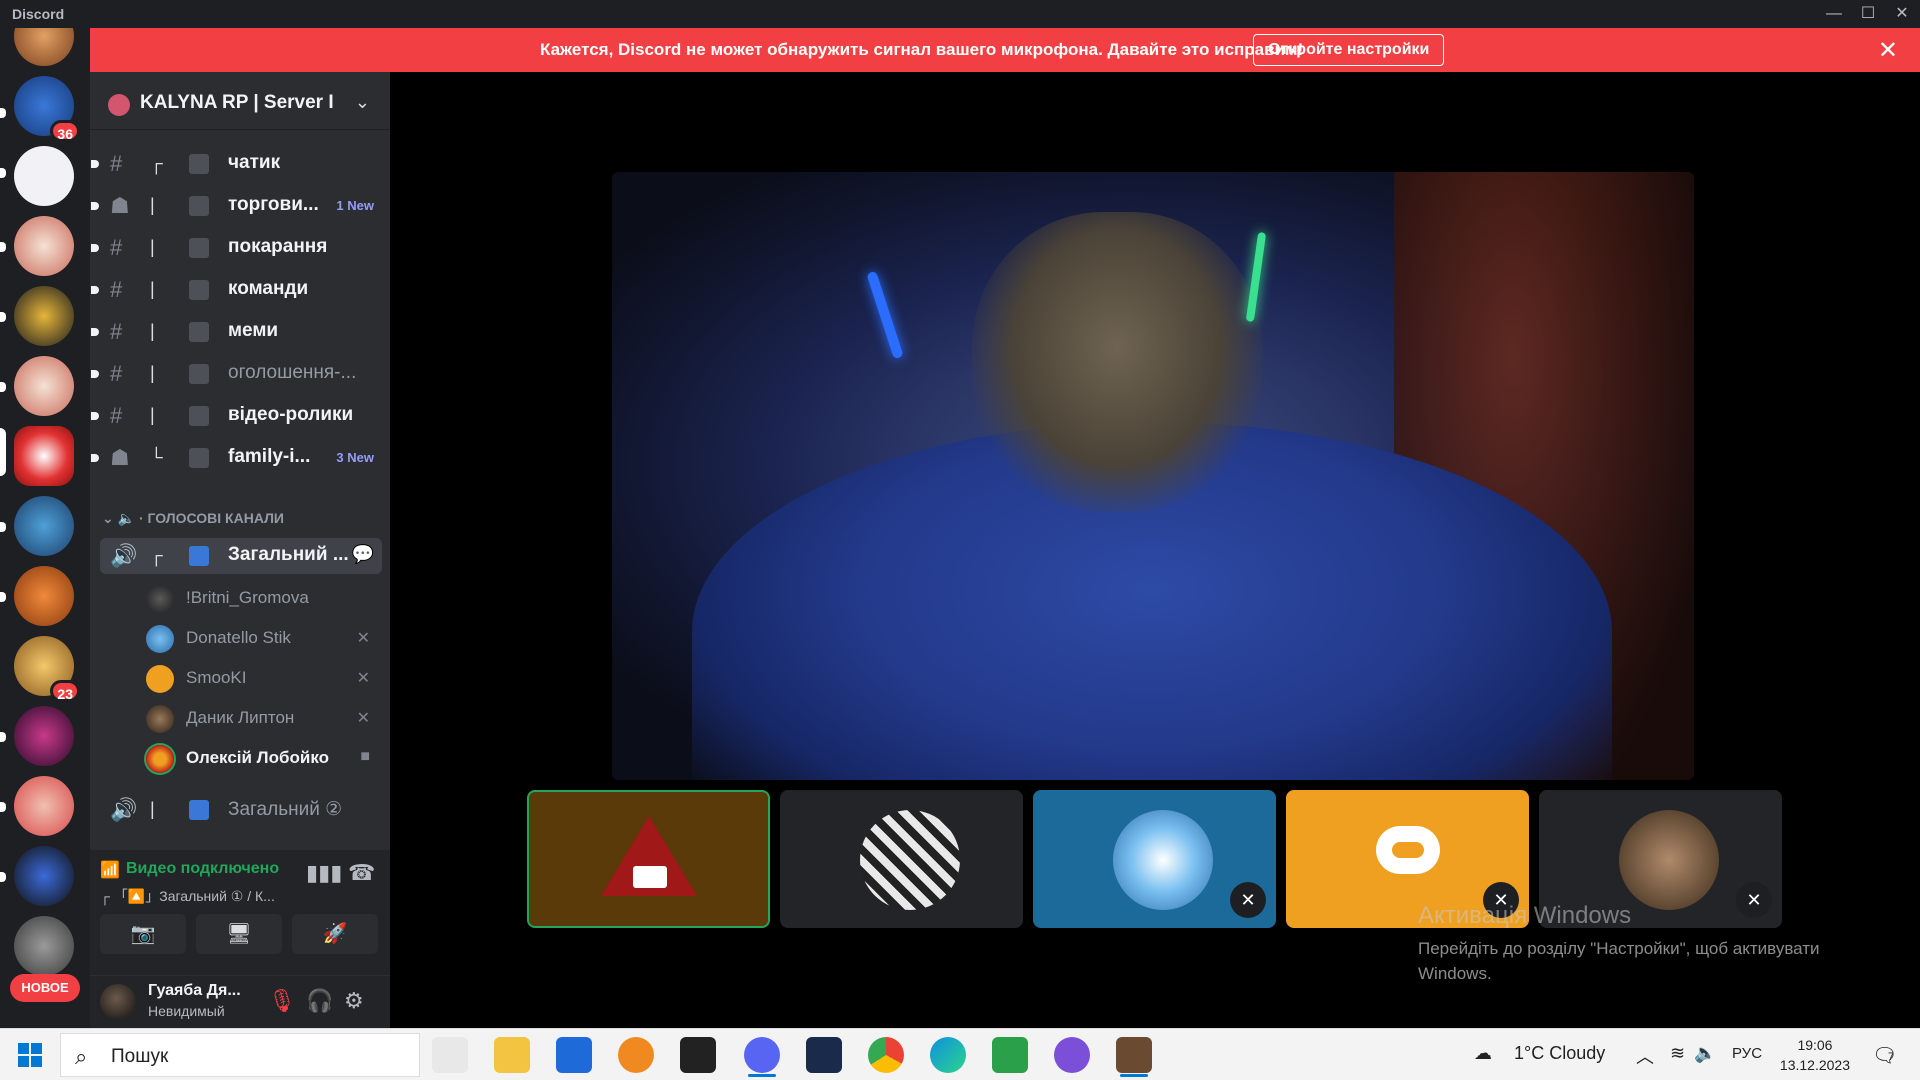  What do you see at coordinates (240, 1002) in the screenshot?
I see `user-panel: Гуаяба Дя... Невидимый 🎙 🎧 ⚙` at bounding box center [240, 1002].